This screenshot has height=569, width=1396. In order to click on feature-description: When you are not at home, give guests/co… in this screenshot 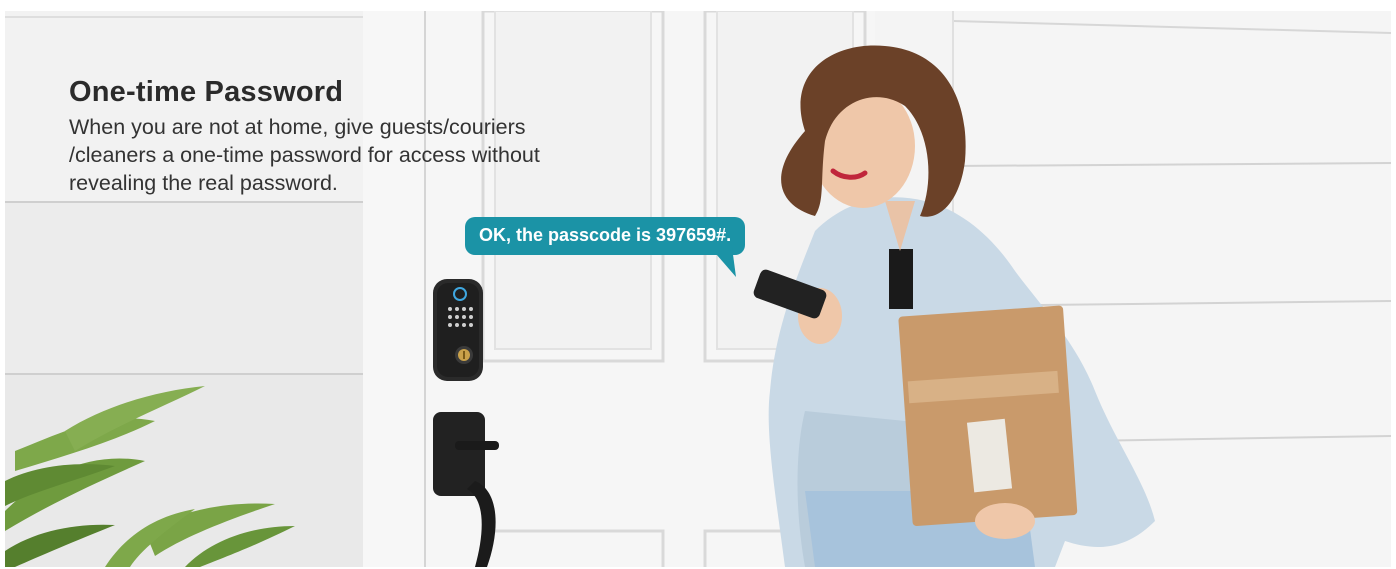, I will do `click(349, 155)`.